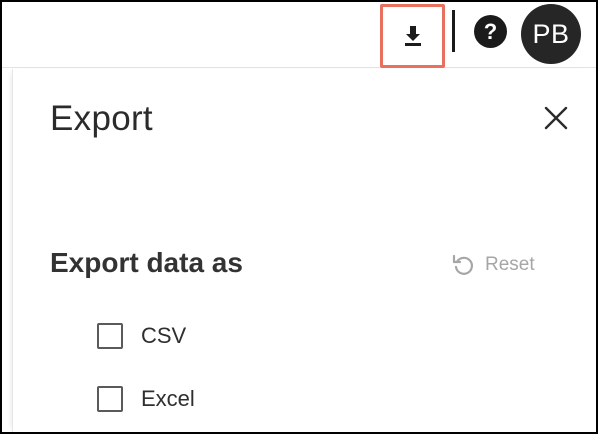 The image size is (598, 434). I want to click on help-button: ?, so click(490, 31).